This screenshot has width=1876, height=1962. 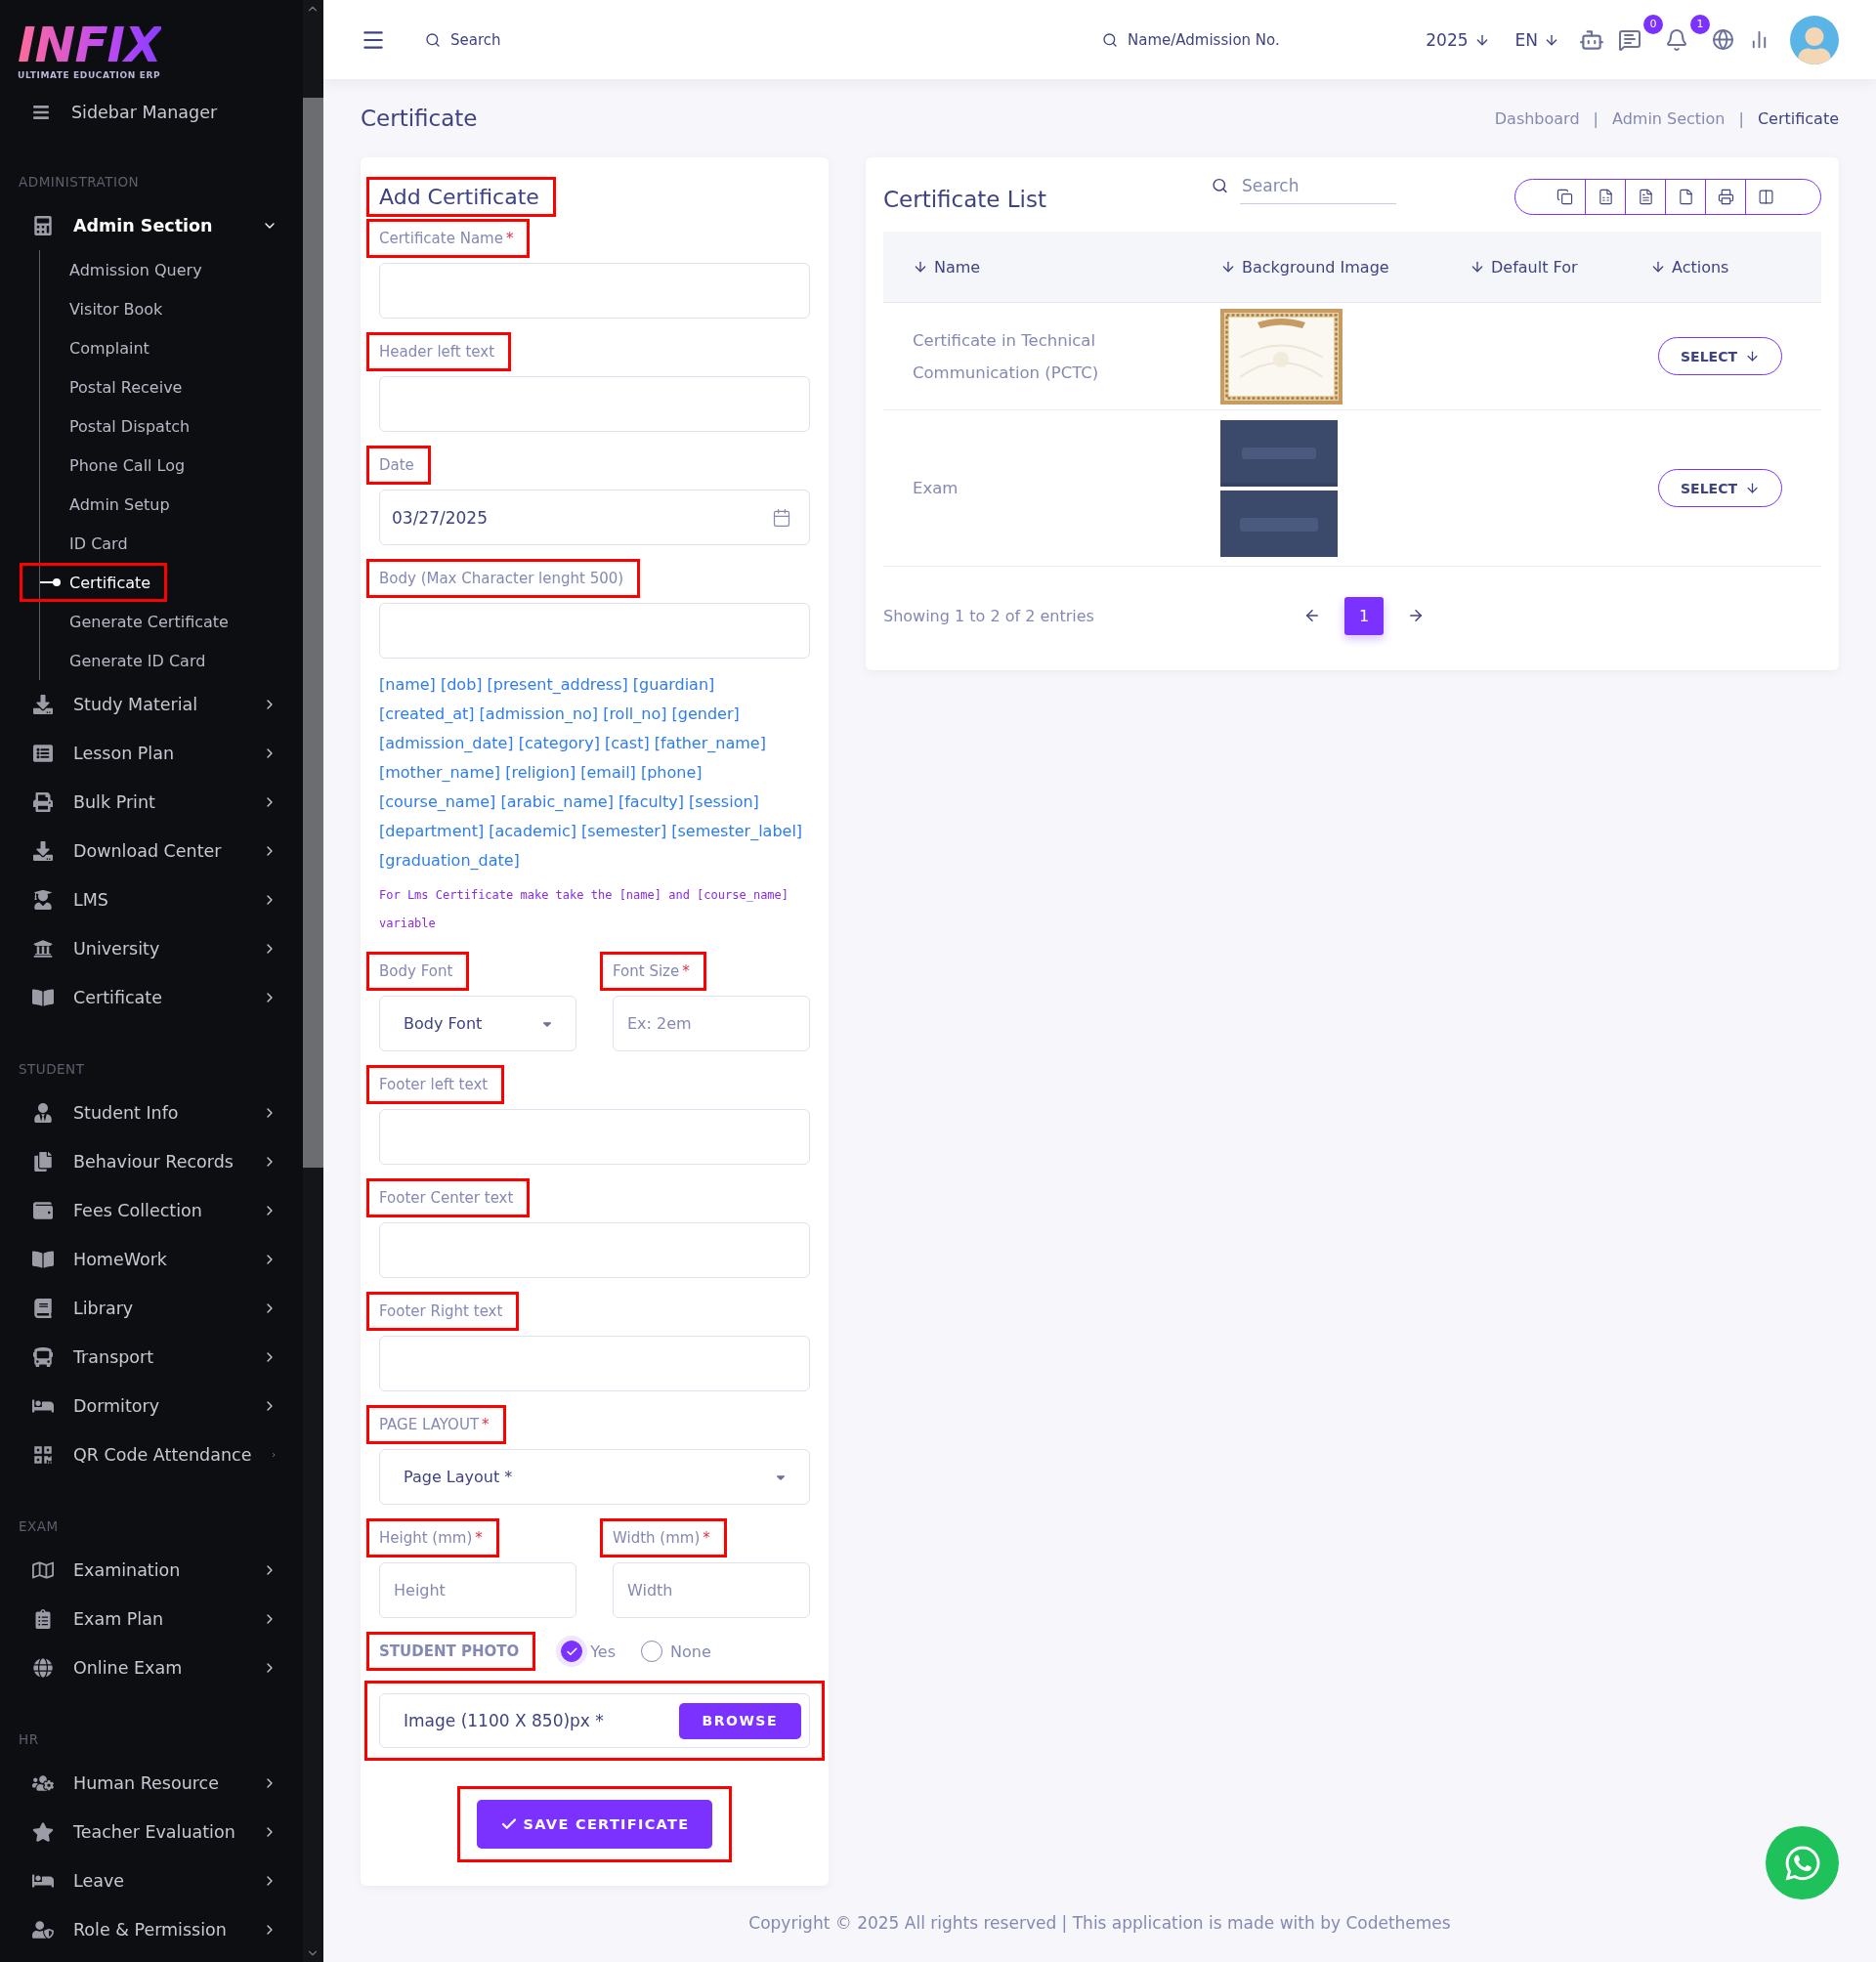 I want to click on count-badge: 1, so click(x=1700, y=24).